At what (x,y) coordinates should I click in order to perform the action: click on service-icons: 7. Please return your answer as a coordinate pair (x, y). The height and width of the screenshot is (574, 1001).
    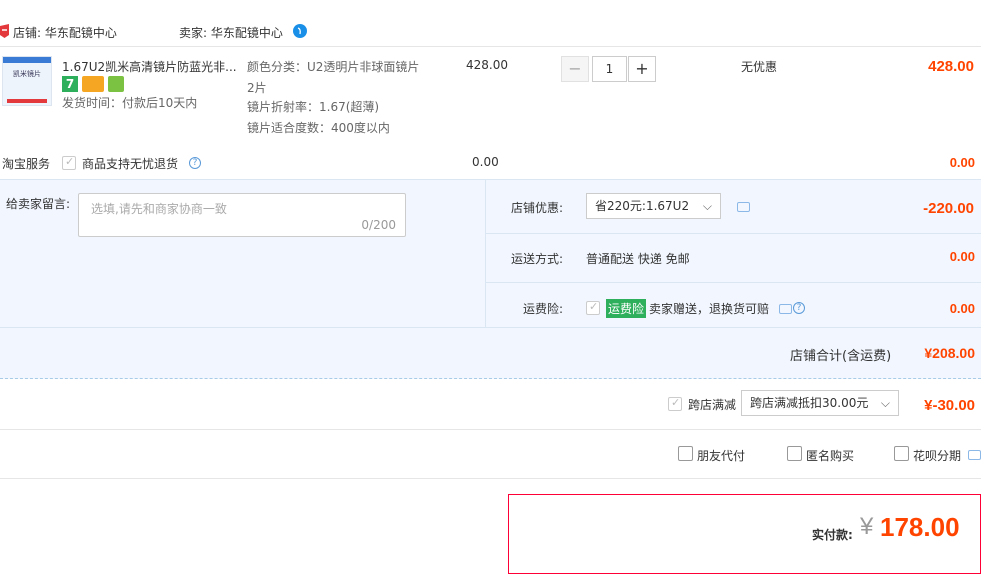
    Looking at the image, I should click on (97, 84).